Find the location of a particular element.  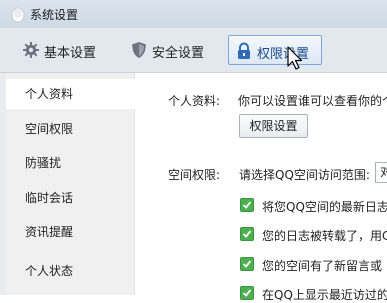

permission-settings-button: 权限设置 is located at coordinates (273, 126).